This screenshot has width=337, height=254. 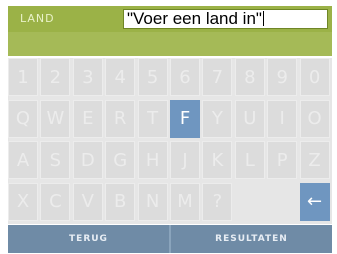 I want to click on header: LAND "Voer een land in", so click(x=170, y=19).